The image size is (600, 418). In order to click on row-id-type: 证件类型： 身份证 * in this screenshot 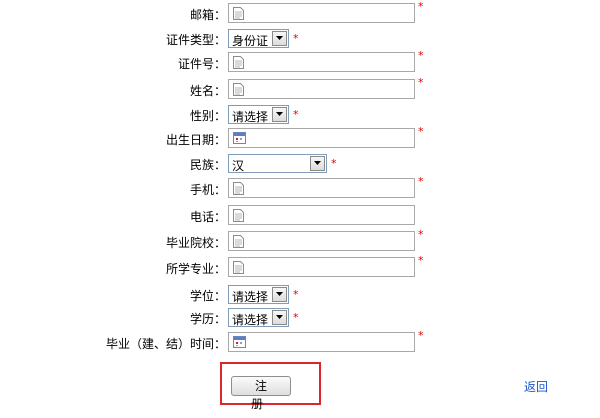, I will do `click(300, 39)`.